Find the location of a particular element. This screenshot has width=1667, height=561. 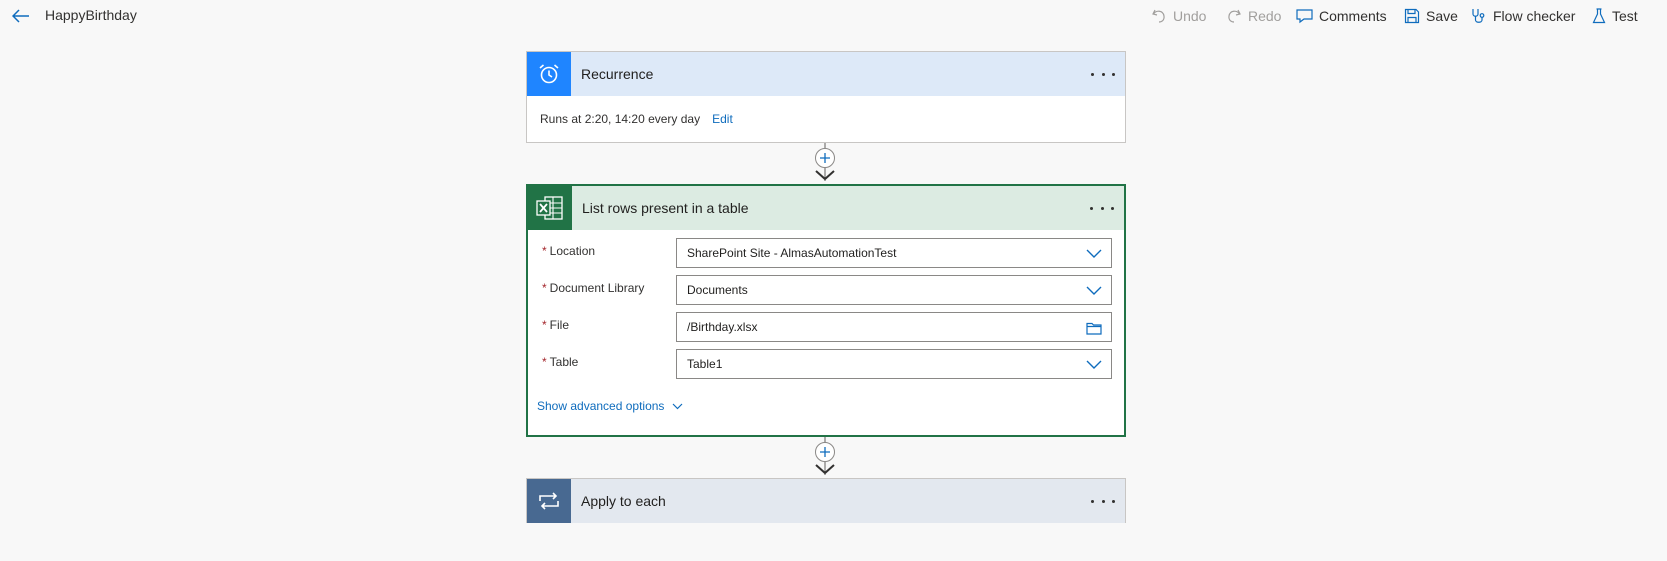

apply-to-each-card-header: Apply to each is located at coordinates (826, 501).